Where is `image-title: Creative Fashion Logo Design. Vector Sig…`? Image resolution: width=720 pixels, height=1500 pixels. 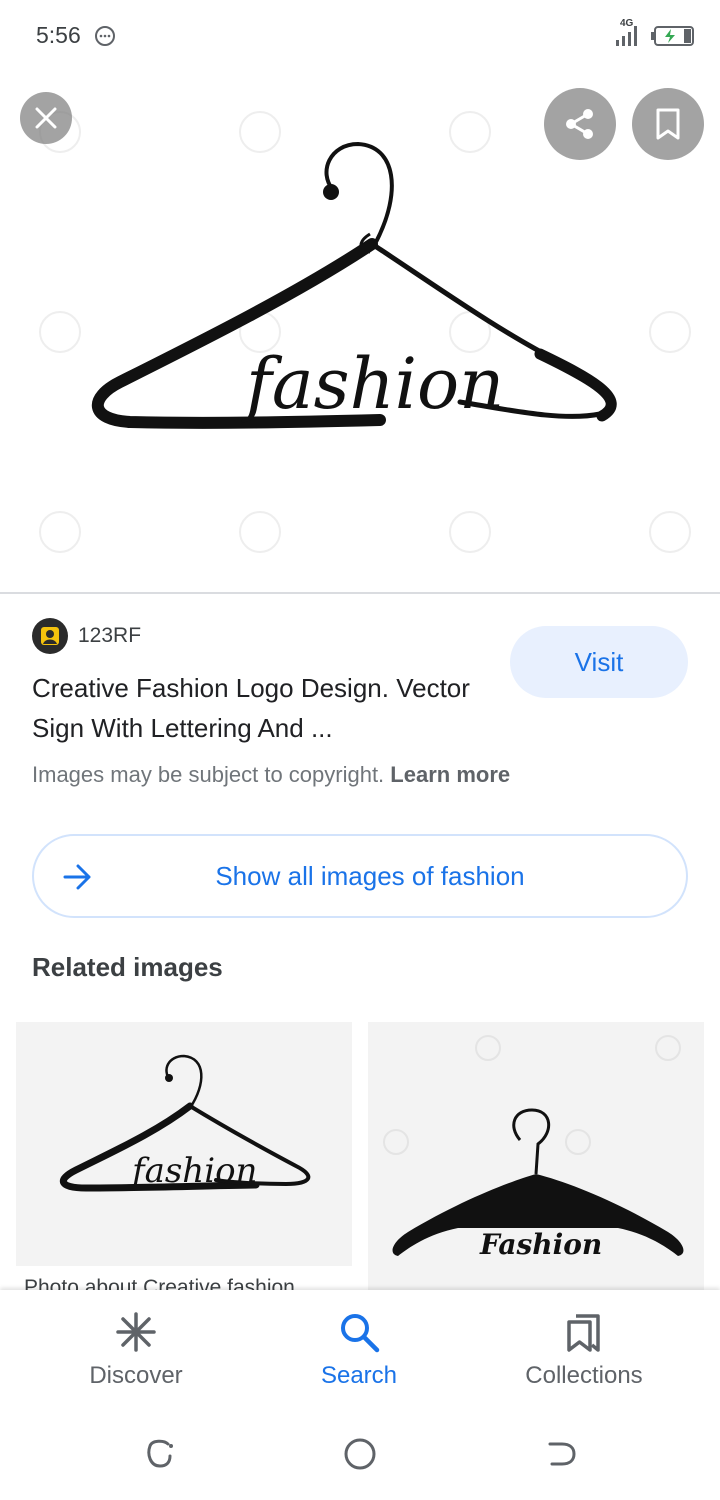
image-title: Creative Fashion Logo Design. Vector Sig… is located at coordinates (262, 708).